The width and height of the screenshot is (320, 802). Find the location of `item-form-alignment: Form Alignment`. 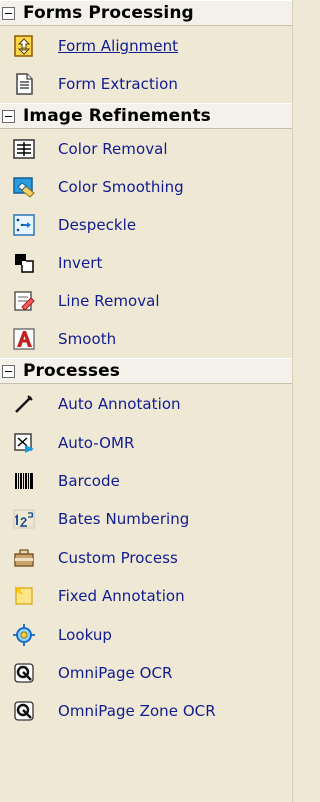

item-form-alignment: Form Alignment is located at coordinates (146, 46).